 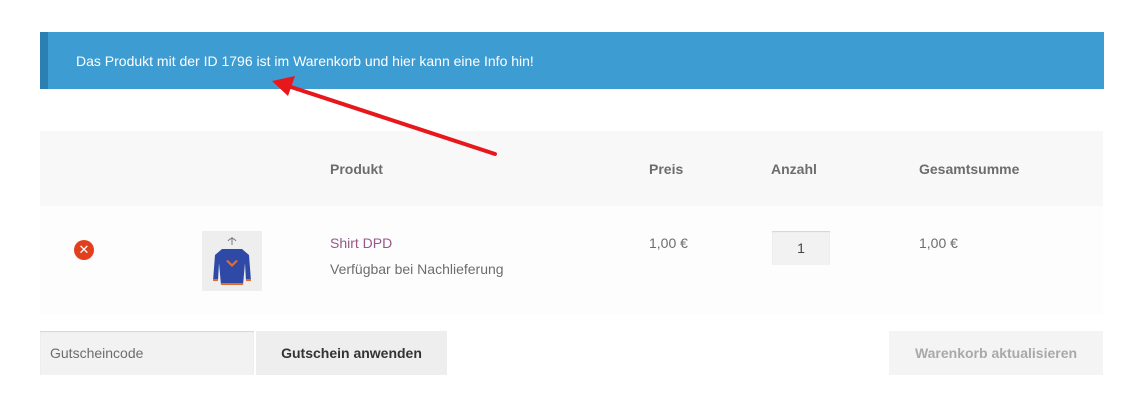 I want to click on header-total: Gesamtsumme, so click(x=969, y=169).